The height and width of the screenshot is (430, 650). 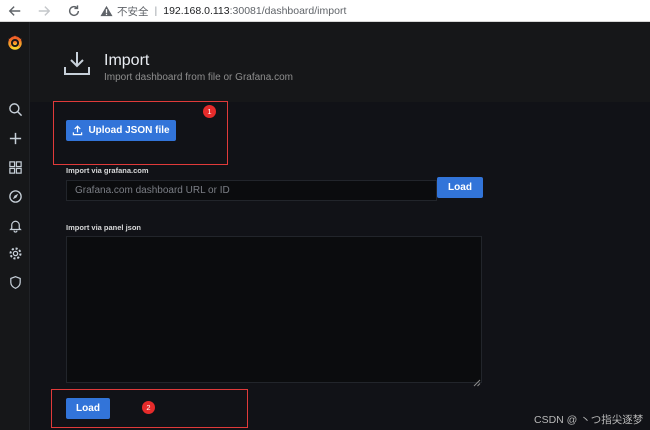 What do you see at coordinates (127, 60) in the screenshot?
I see `page-title: Import` at bounding box center [127, 60].